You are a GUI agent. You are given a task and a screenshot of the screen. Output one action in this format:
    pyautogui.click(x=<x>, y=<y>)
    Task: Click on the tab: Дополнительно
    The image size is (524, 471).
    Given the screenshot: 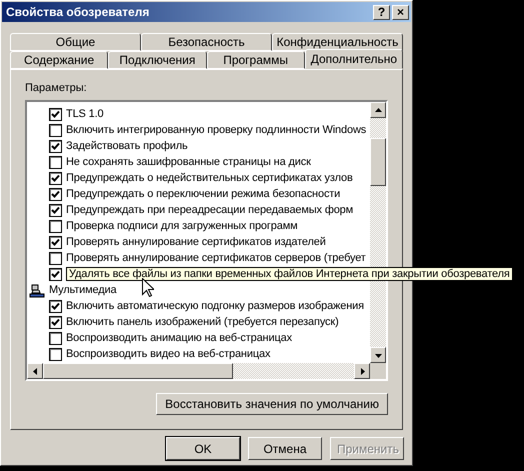 What is the action you would take?
    pyautogui.click(x=353, y=59)
    